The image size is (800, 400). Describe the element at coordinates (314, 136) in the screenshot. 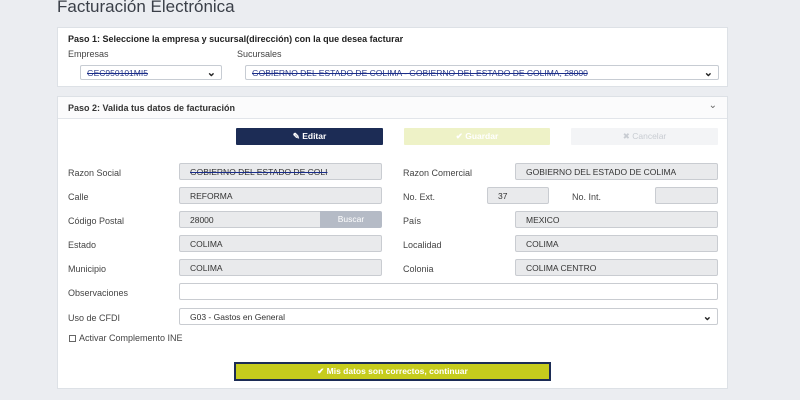

I see `edit-label: Editar` at that location.